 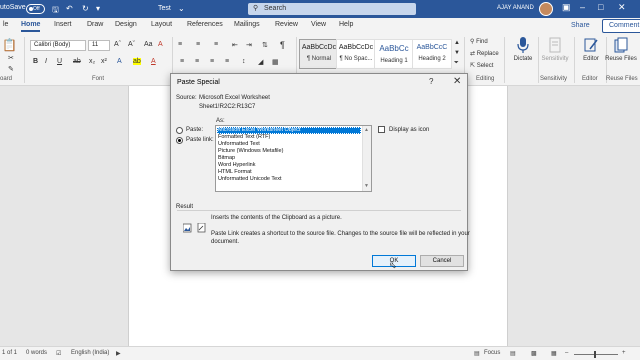 What do you see at coordinates (31, 26) in the screenshot?
I see `tab-home: Home` at bounding box center [31, 26].